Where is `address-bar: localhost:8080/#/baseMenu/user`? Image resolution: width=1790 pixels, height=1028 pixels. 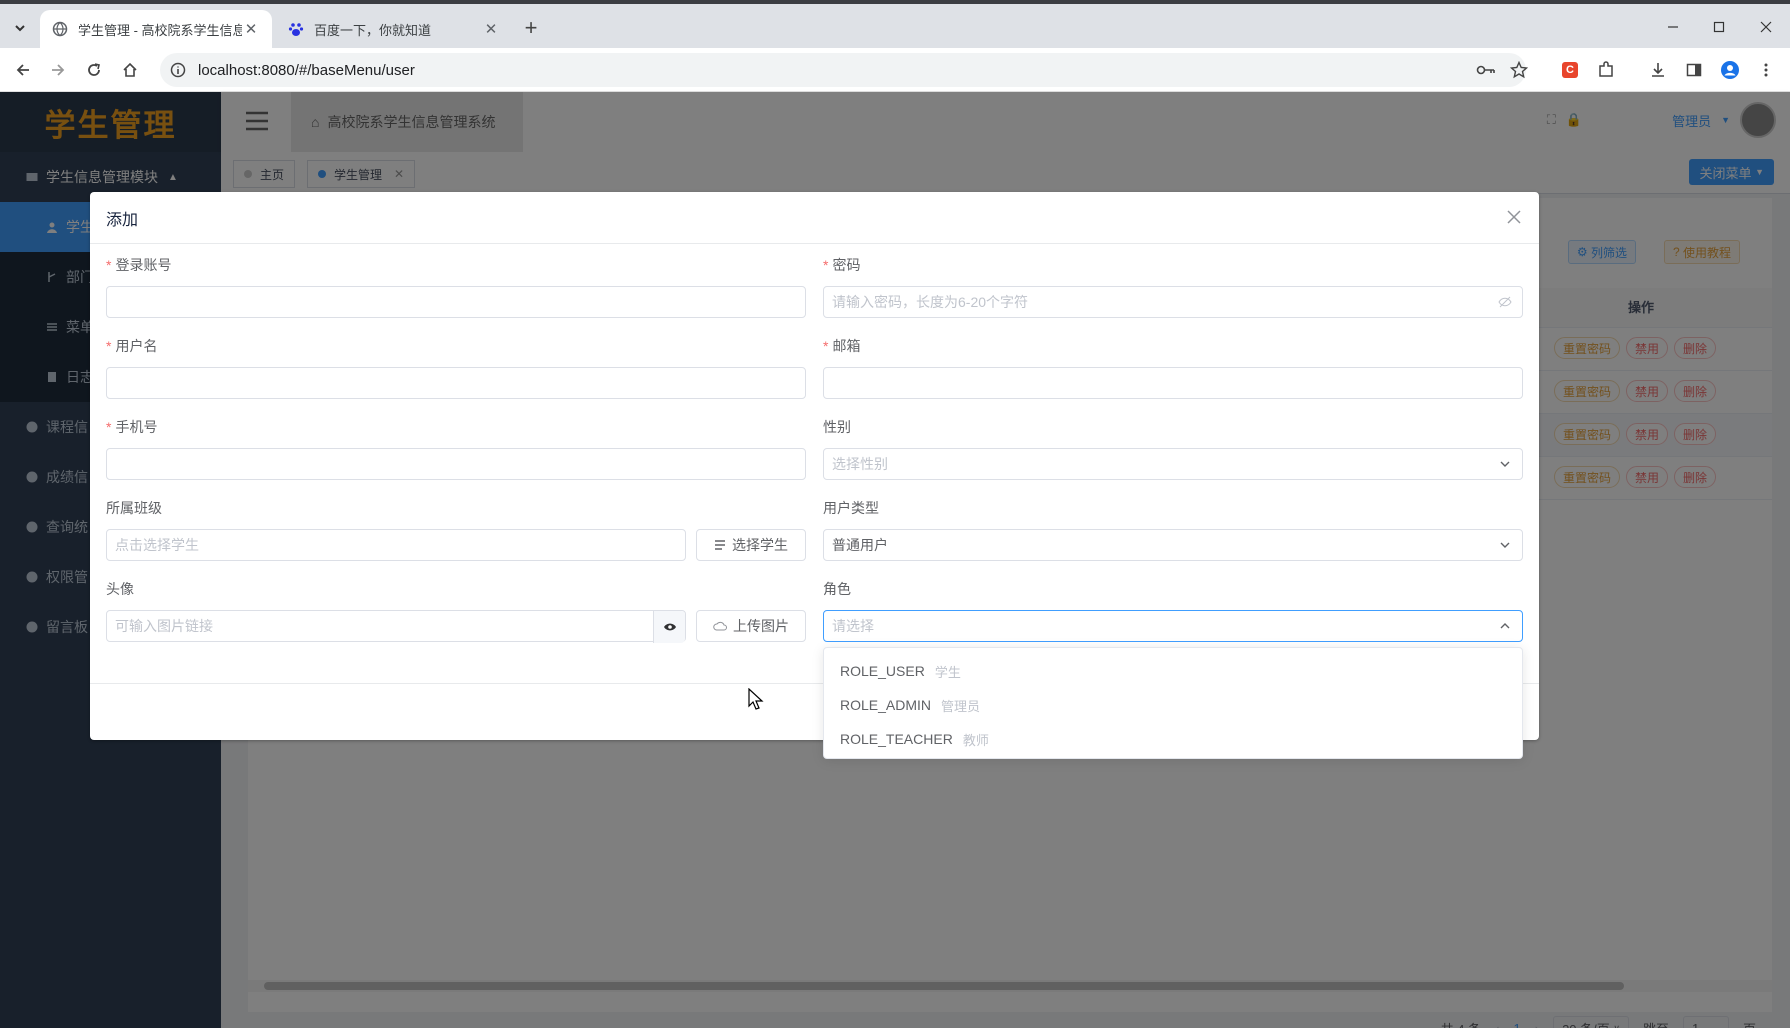
address-bar: localhost:8080/#/baseMenu/user is located at coordinates (843, 70).